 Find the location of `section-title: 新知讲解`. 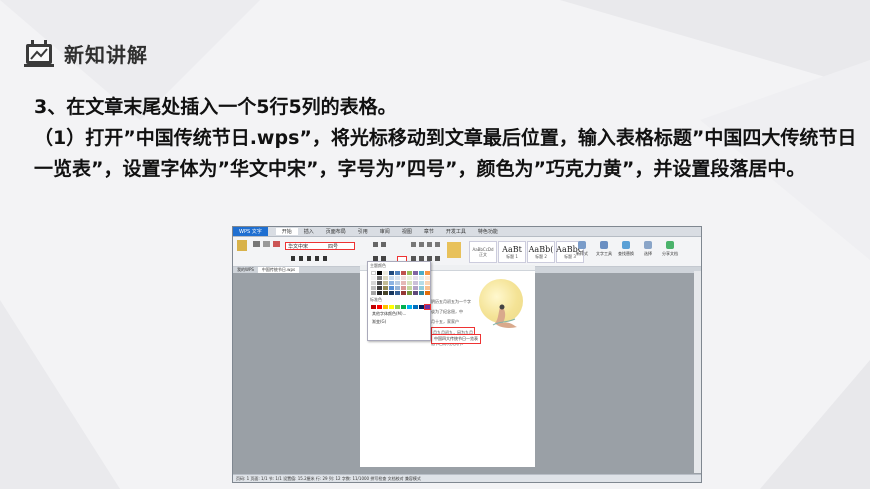

section-title: 新知讲解 is located at coordinates (106, 54).